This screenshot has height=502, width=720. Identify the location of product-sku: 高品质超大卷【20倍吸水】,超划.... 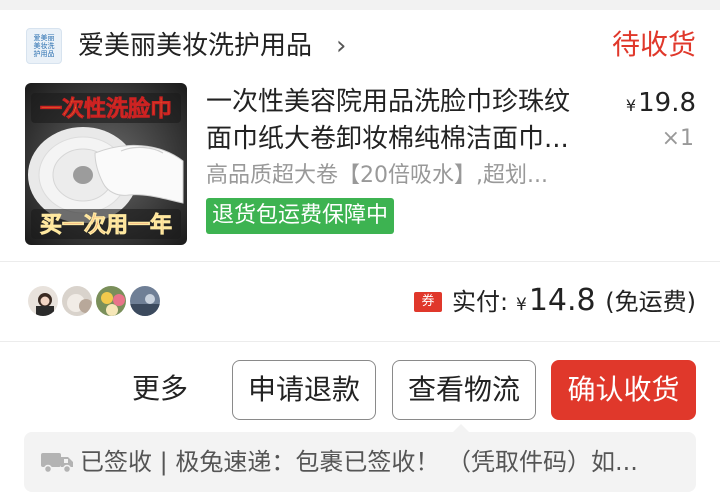
(377, 175).